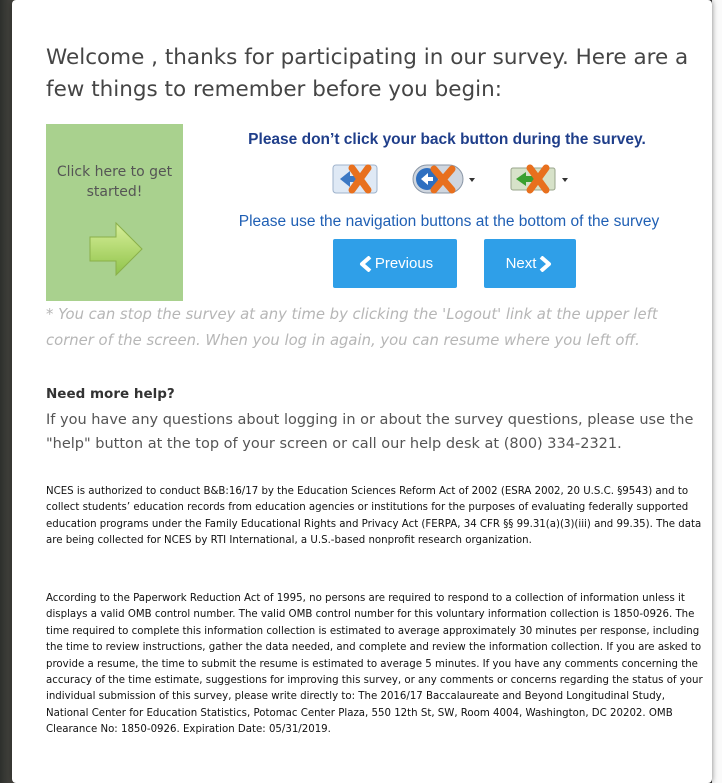  What do you see at coordinates (546, 264) in the screenshot?
I see `chevron-right-icon` at bounding box center [546, 264].